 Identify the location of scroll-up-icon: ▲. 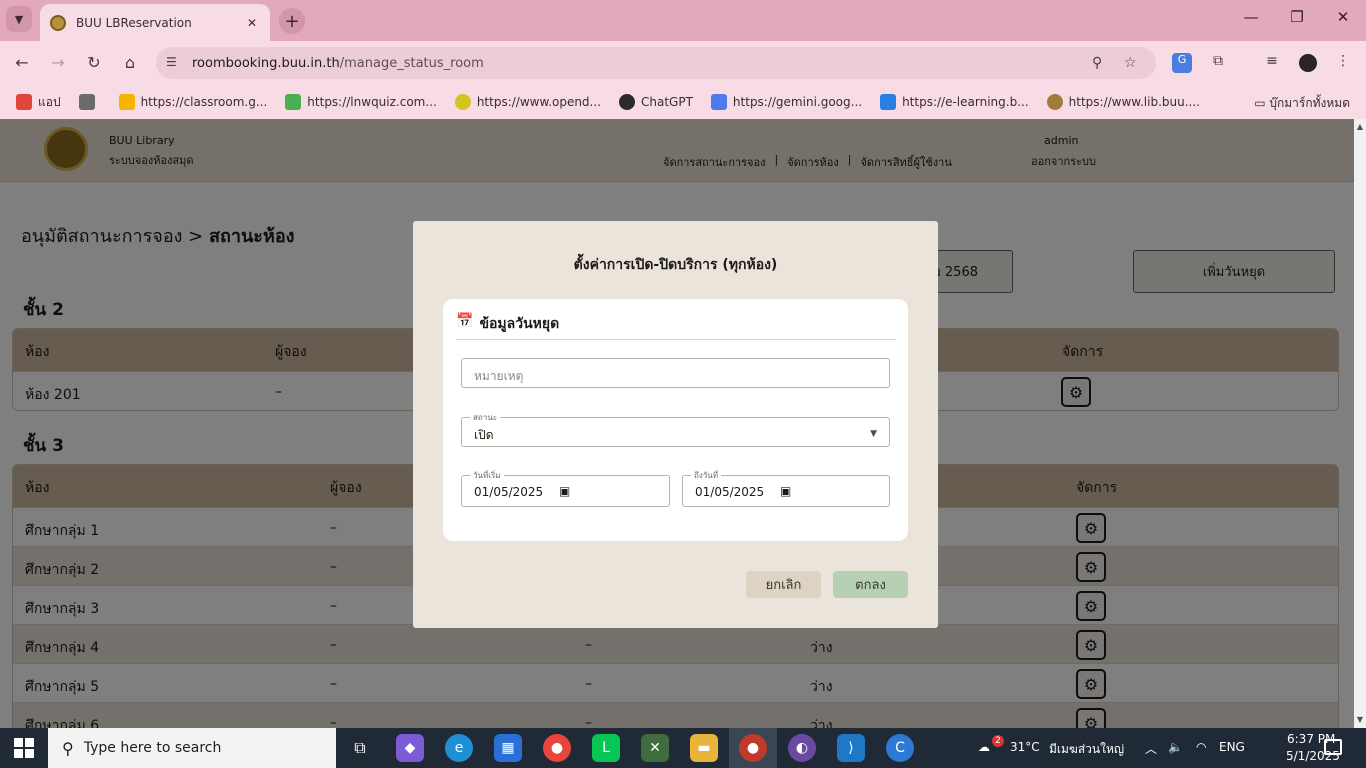
(1360, 126).